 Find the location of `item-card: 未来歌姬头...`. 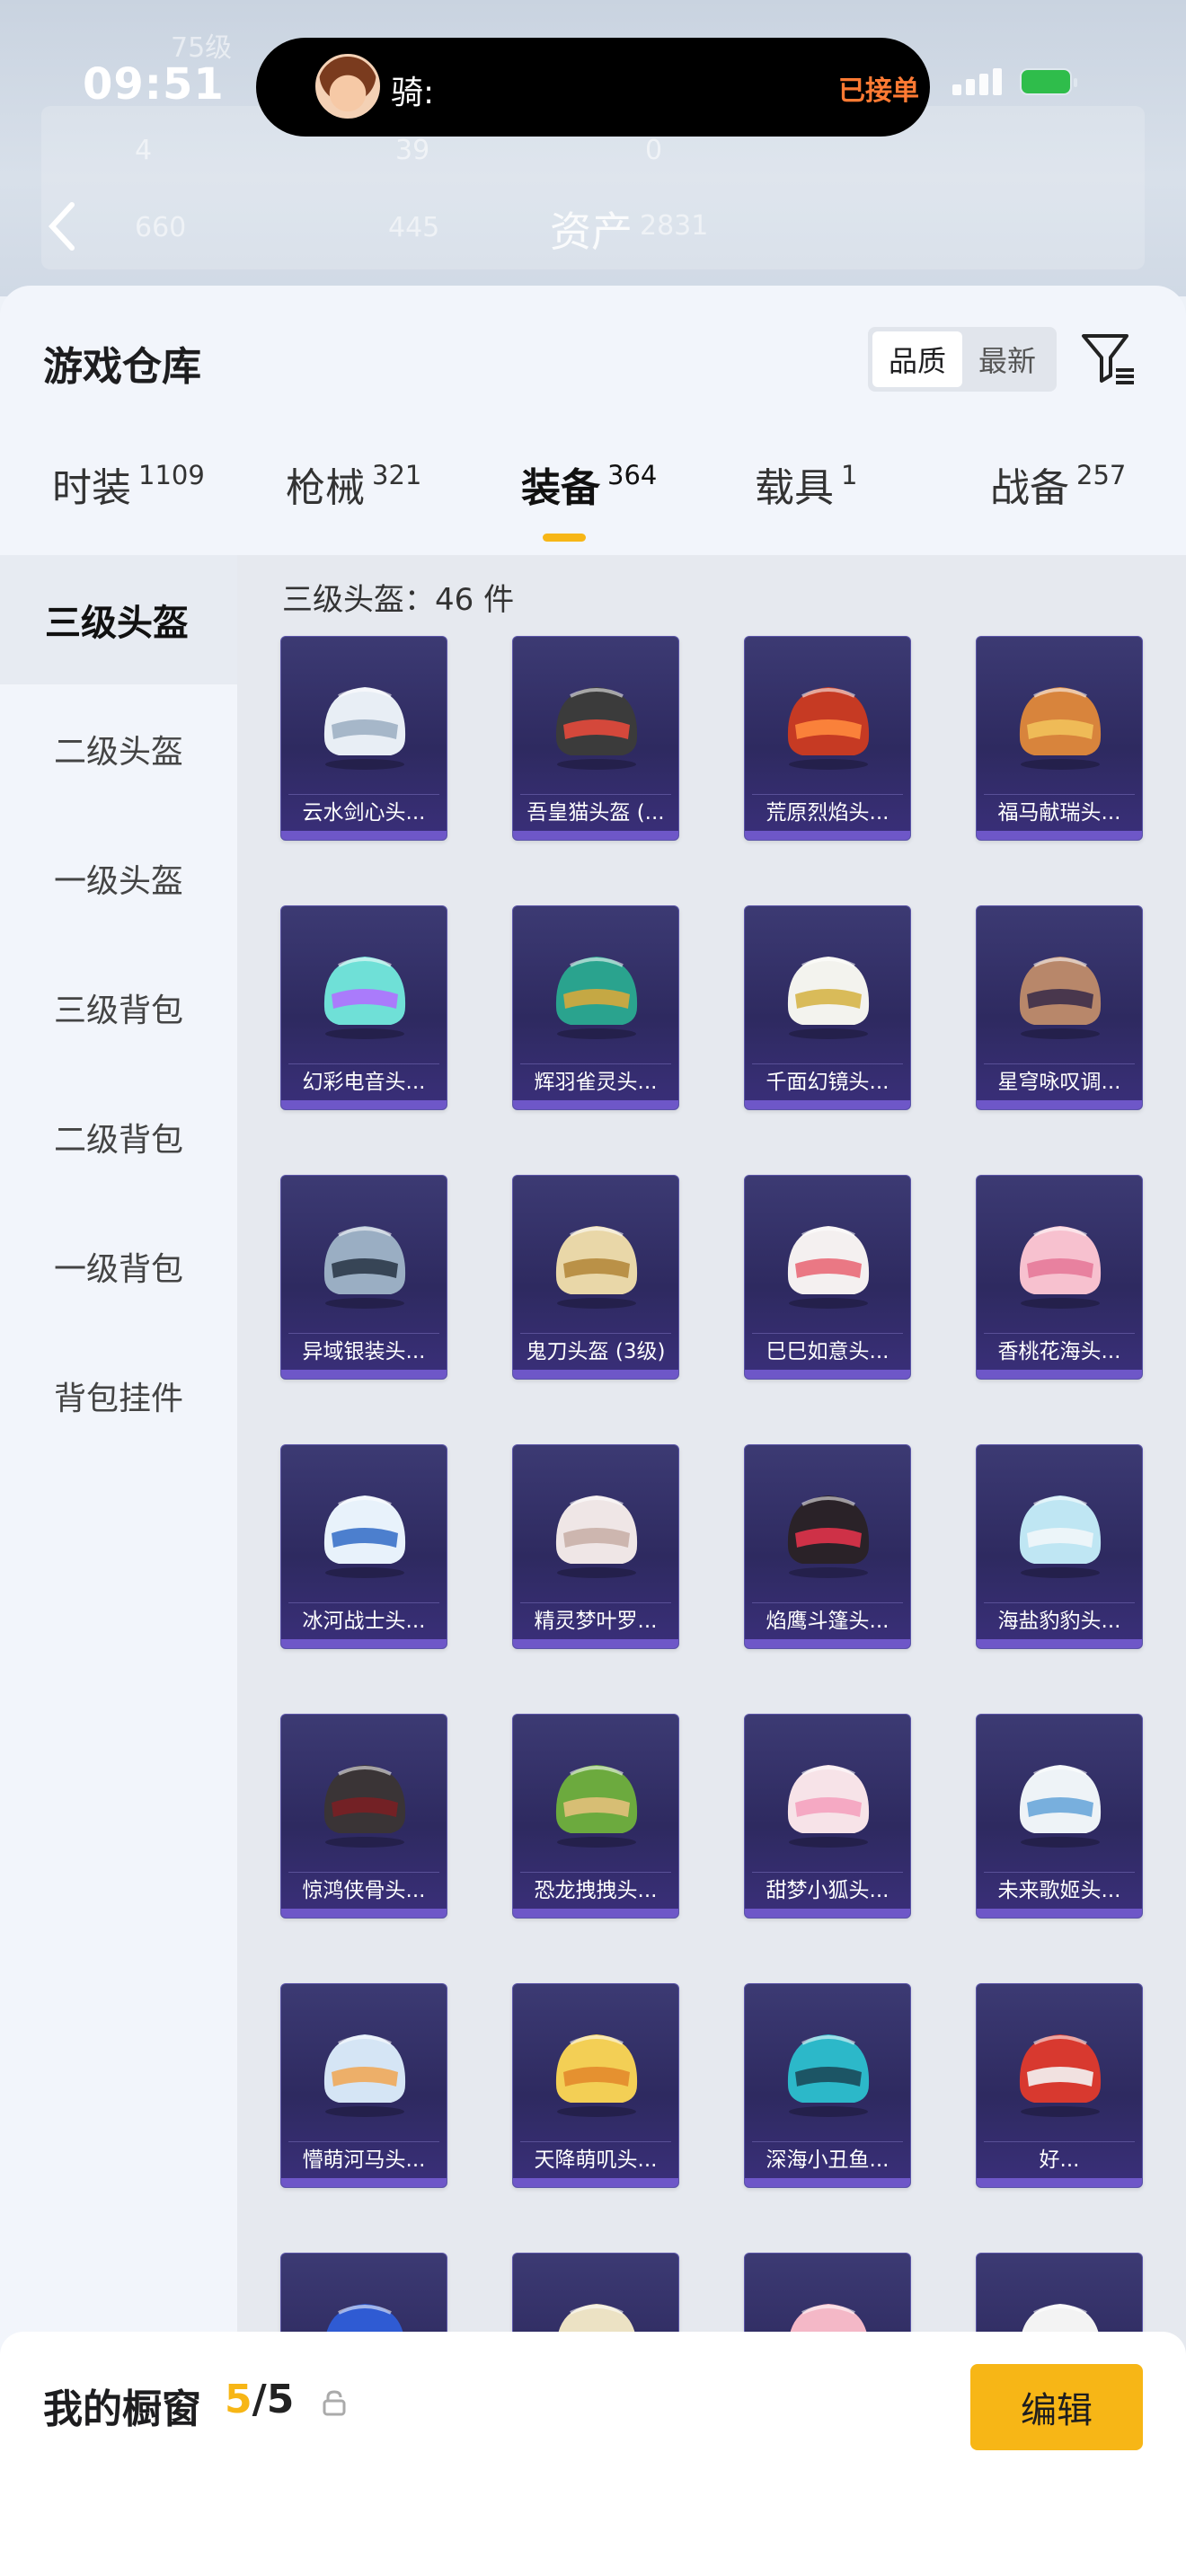

item-card: 未来歌姬头... is located at coordinates (1059, 1816).